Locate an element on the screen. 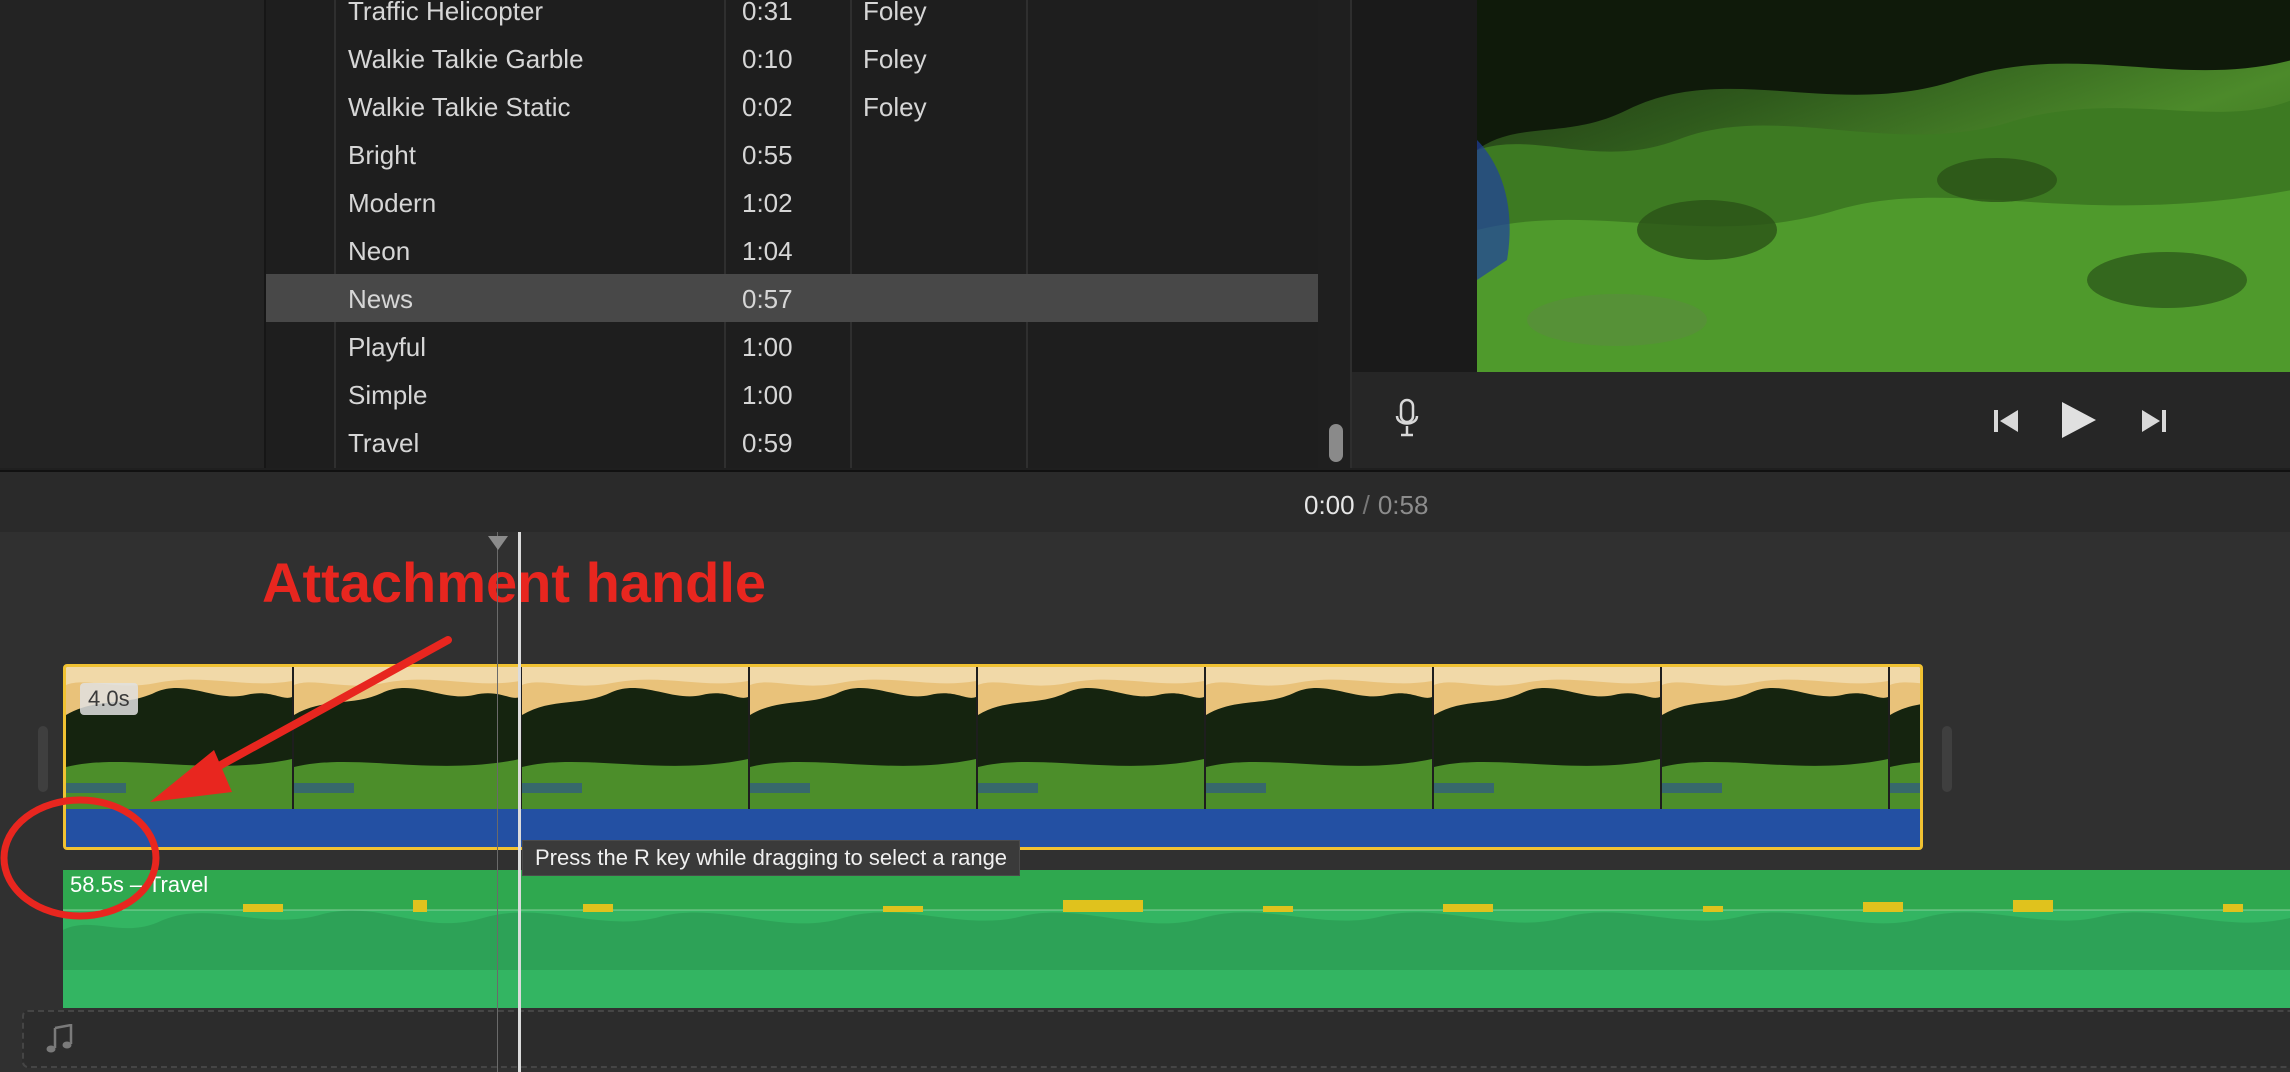 The width and height of the screenshot is (2290, 1072). table-row: Modern 1:02 is located at coordinates (792, 202).